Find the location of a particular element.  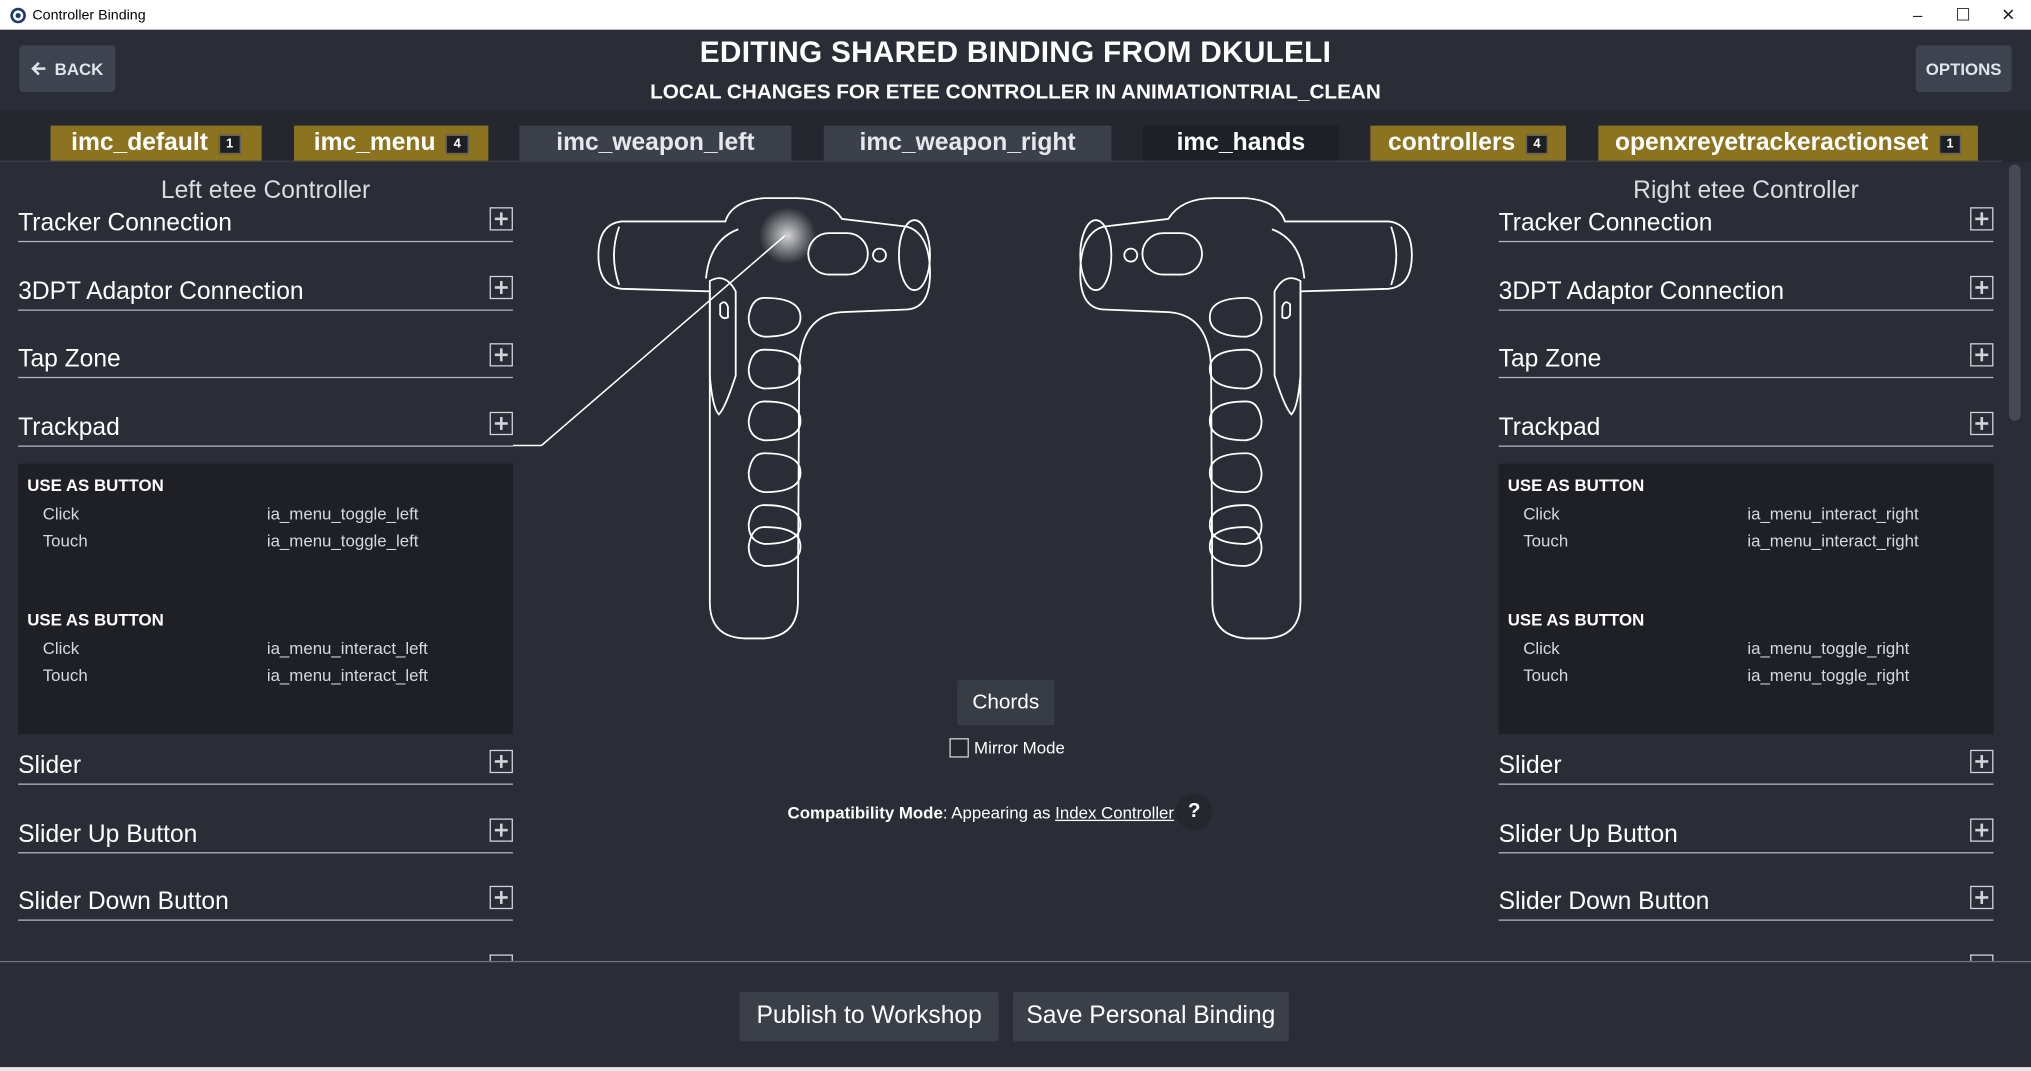

mirror-mode-toggle: Mirror Mode is located at coordinates (1007, 748).